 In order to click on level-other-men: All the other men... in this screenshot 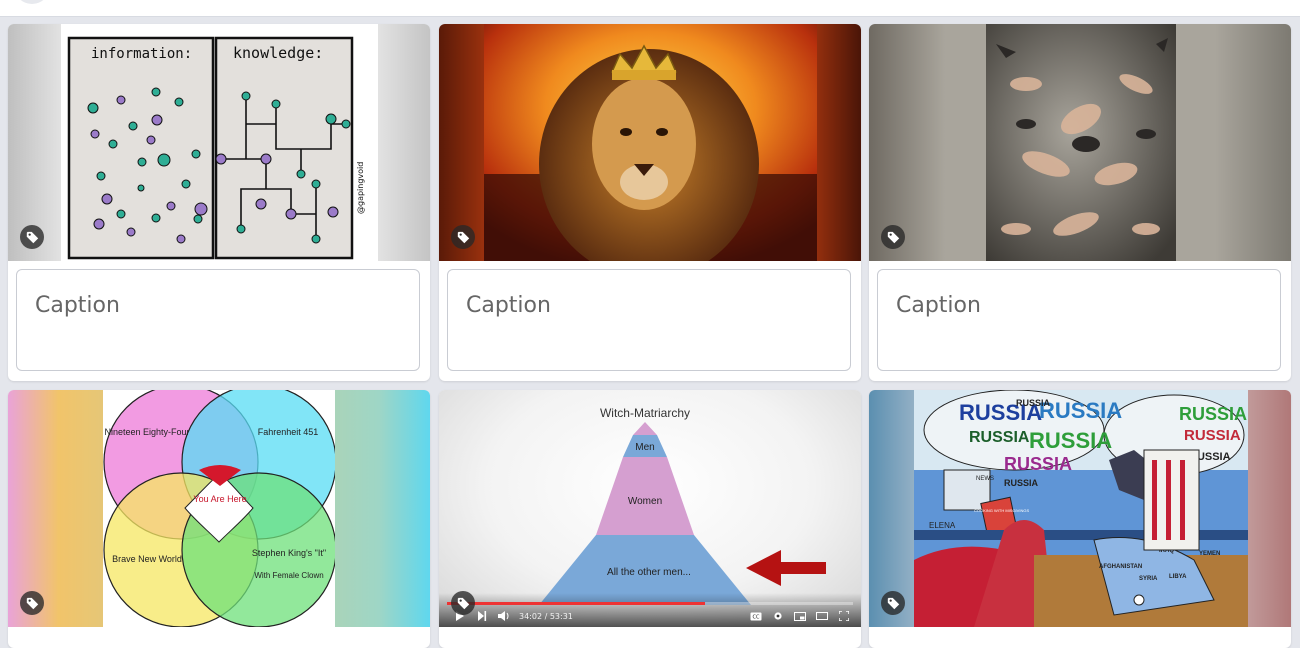, I will do `click(649, 572)`.